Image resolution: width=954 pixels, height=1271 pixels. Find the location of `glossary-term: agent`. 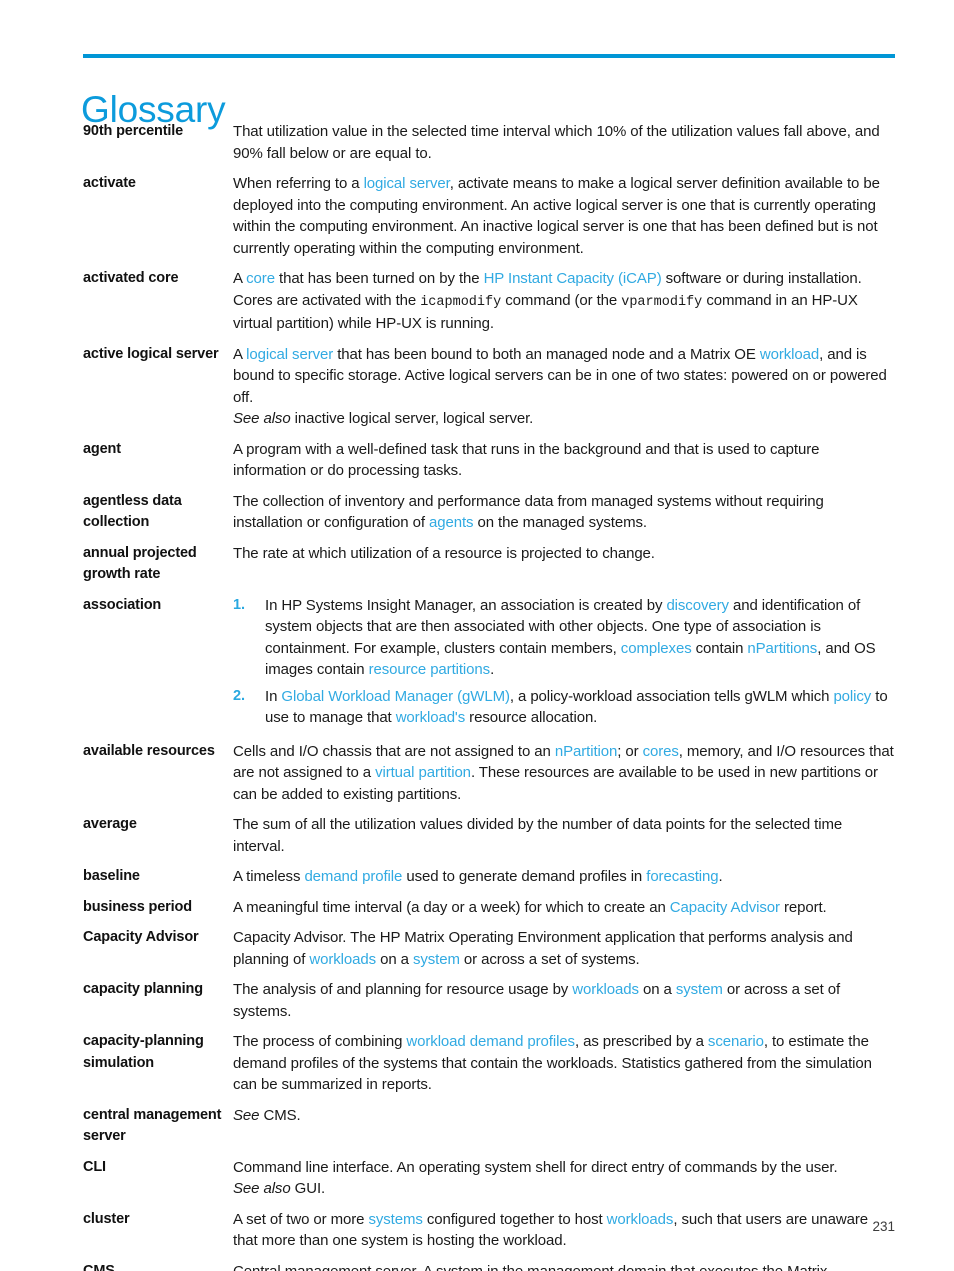

glossary-term: agent is located at coordinates (102, 448).